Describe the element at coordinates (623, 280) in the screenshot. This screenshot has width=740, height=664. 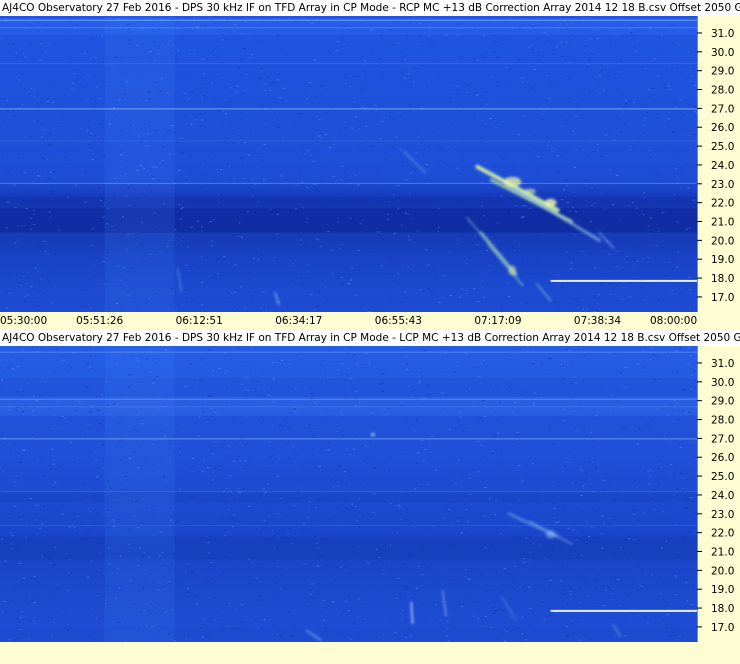
I see `carrier-line` at that location.